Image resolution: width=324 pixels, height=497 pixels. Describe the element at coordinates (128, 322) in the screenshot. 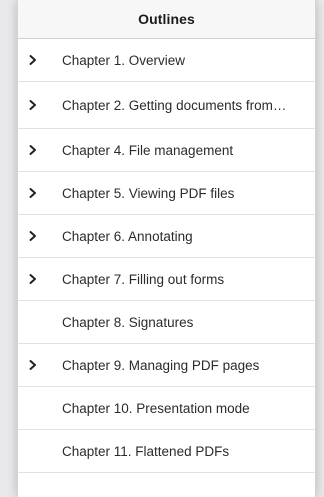

I see `outline-item-label: Chapter 8. Signatures` at that location.